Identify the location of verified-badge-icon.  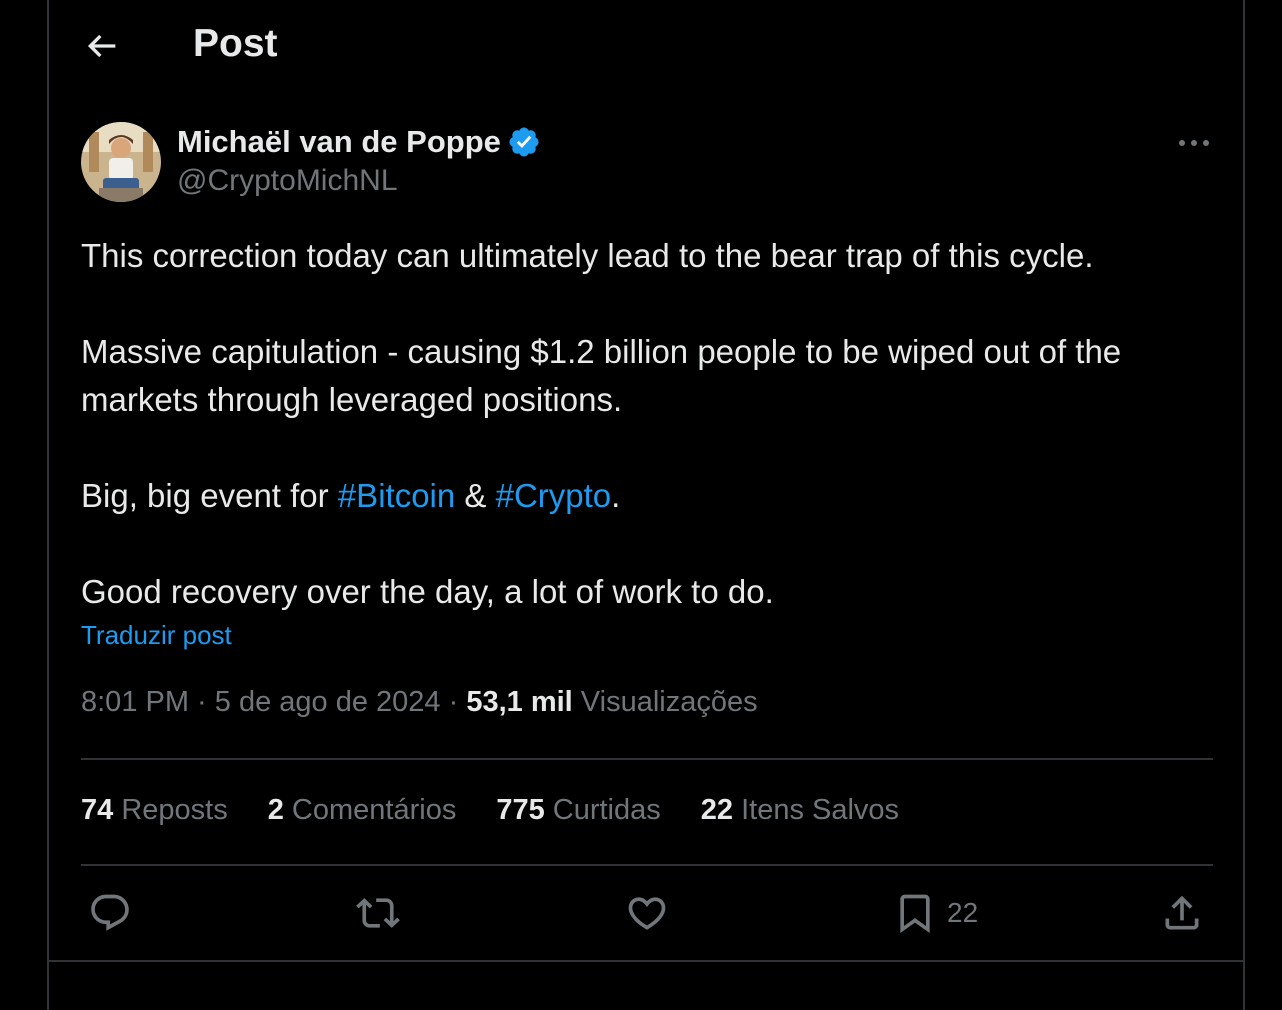
(524, 142).